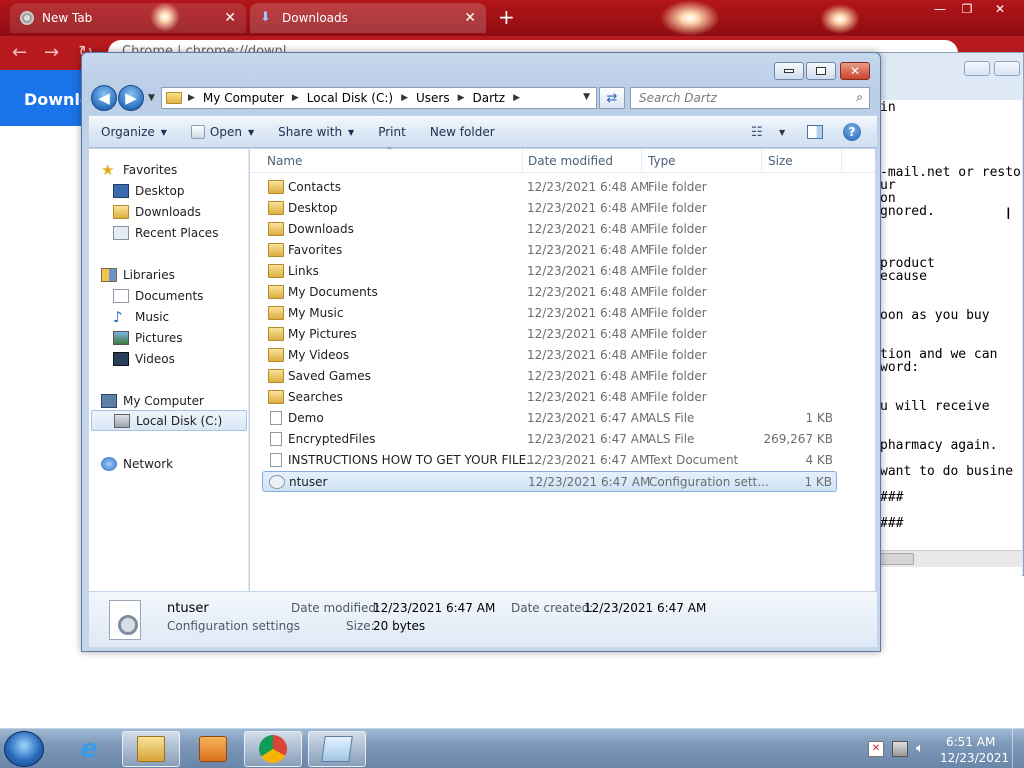  Describe the element at coordinates (192, 295) in the screenshot. I see `nav-documents: Documents` at that location.